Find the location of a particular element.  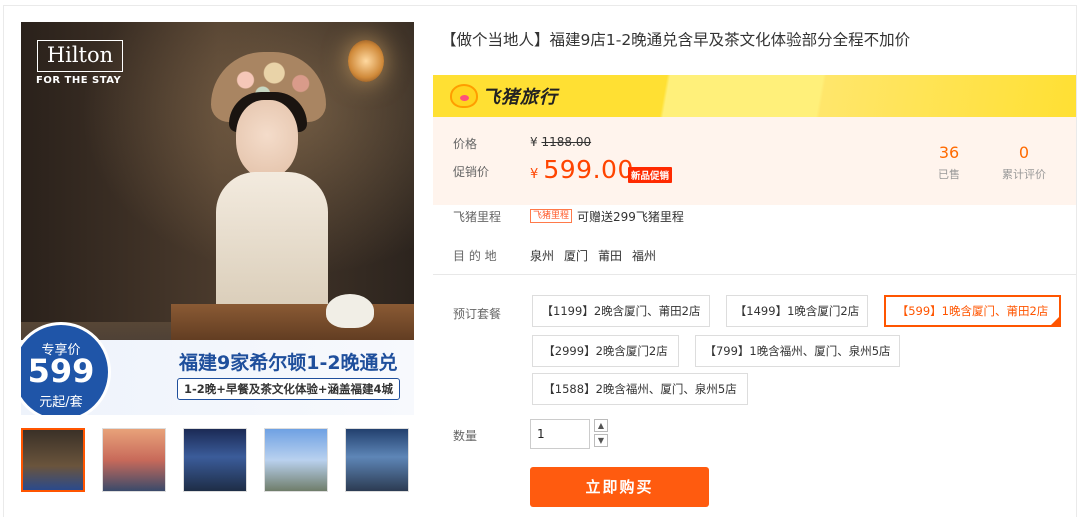

dress-graphic is located at coordinates (272, 247).